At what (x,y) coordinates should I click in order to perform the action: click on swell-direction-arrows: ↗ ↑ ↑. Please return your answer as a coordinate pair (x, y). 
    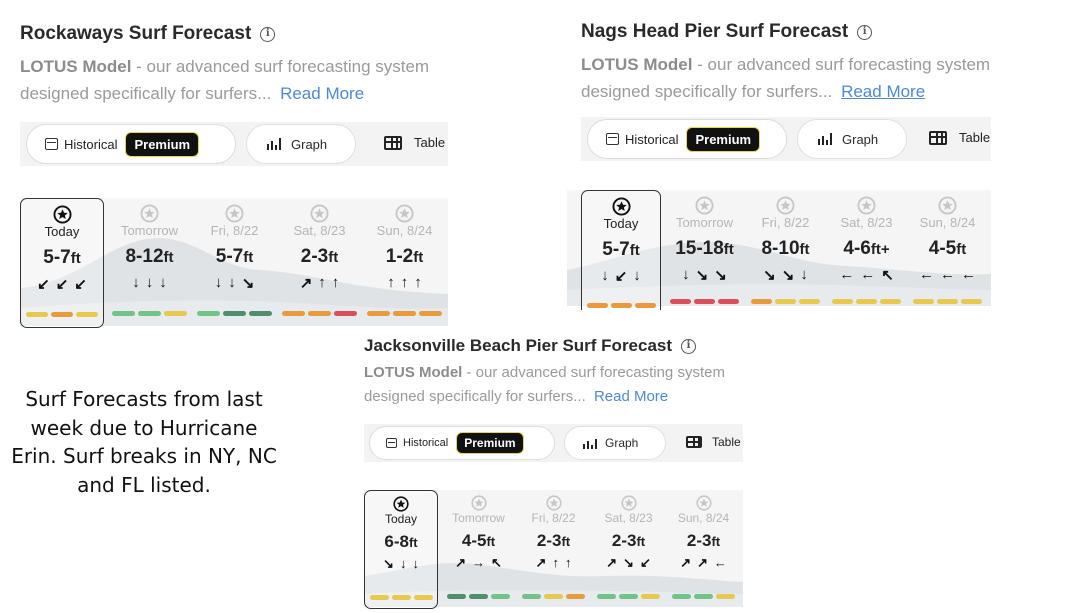
    Looking at the image, I should click on (553, 563).